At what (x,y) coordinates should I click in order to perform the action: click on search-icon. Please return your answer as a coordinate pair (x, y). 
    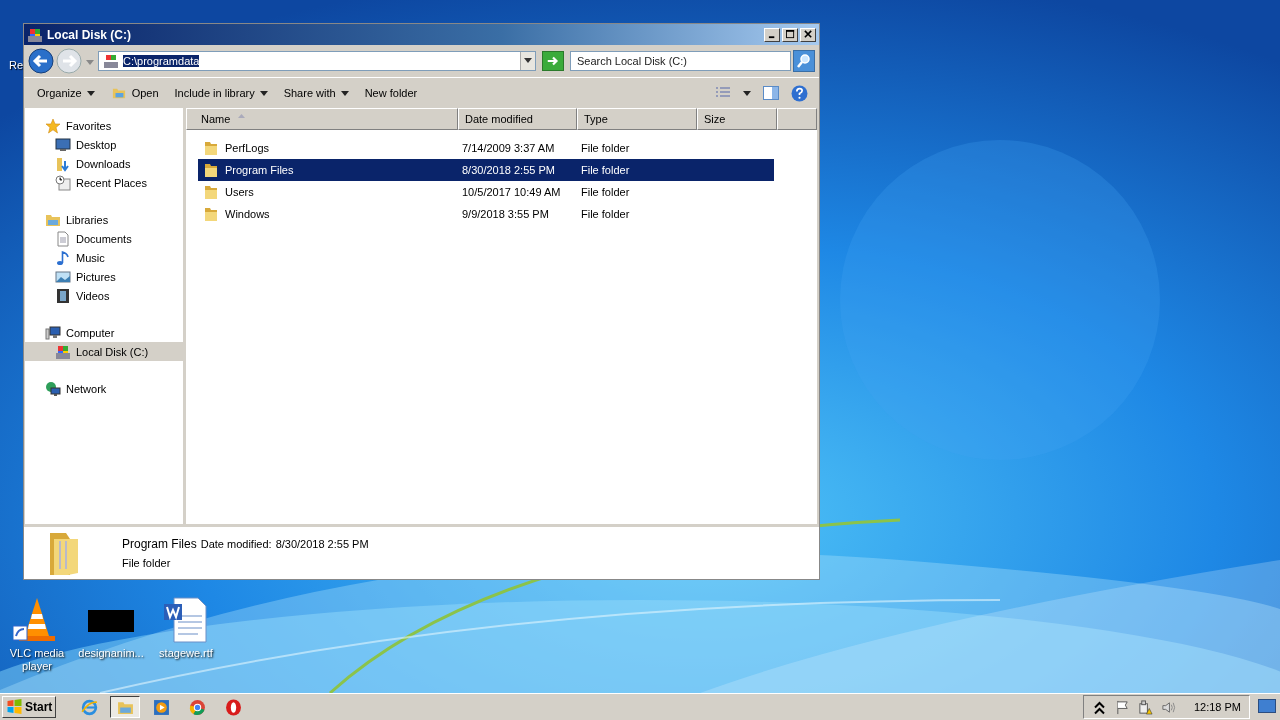
    Looking at the image, I should click on (804, 61).